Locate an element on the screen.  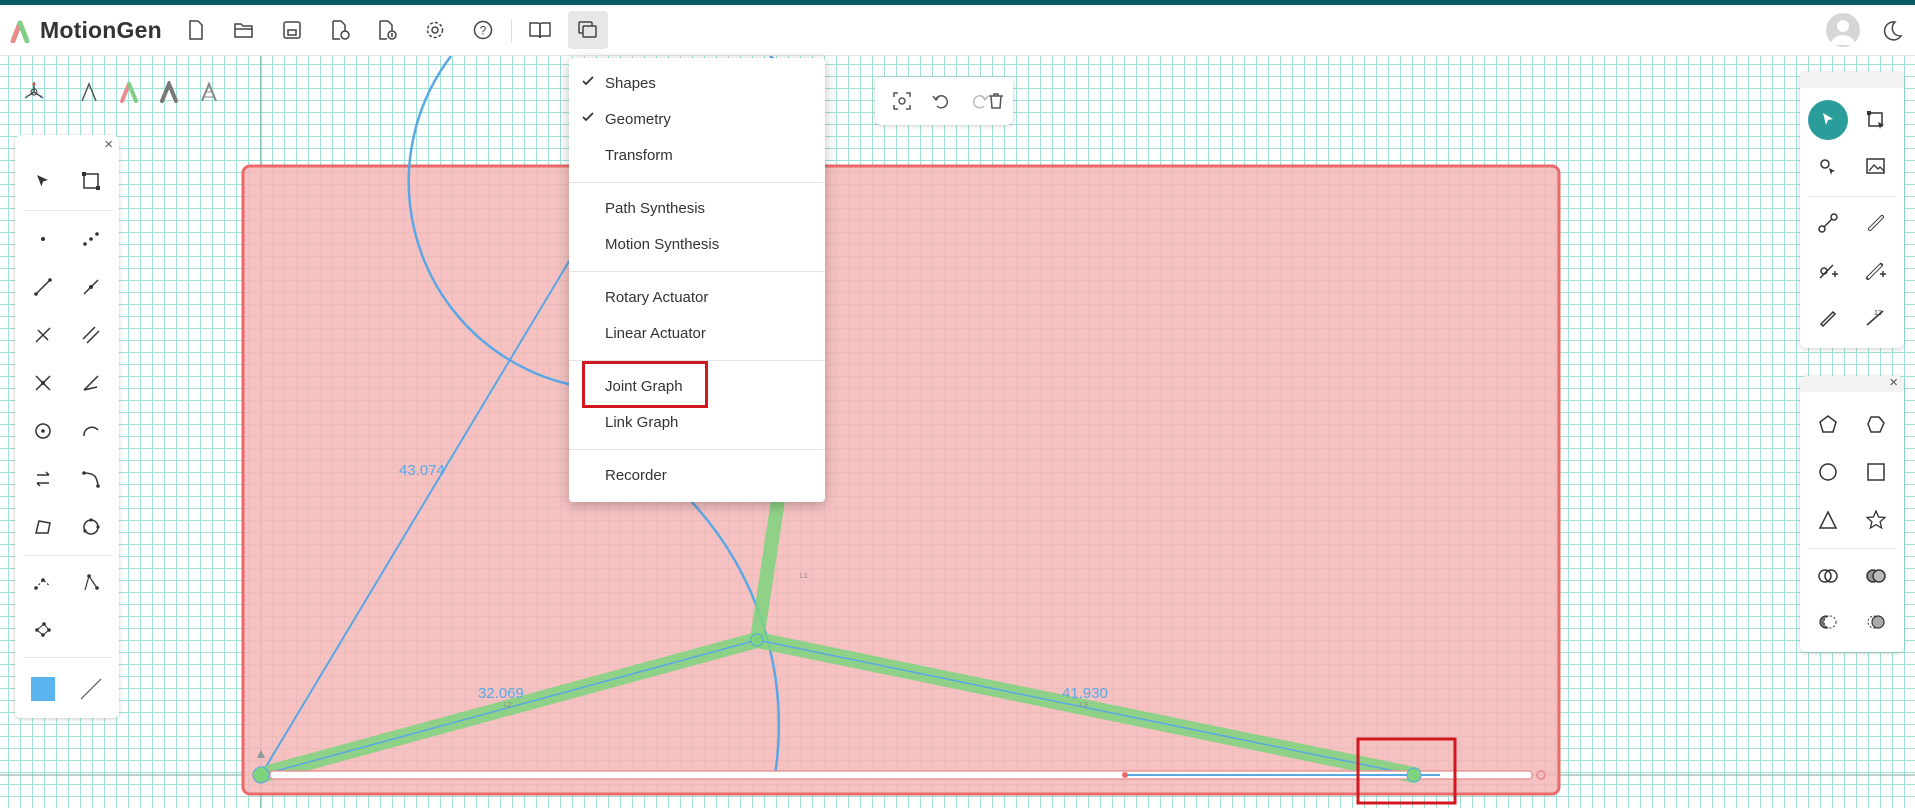
exclude-tool is located at coordinates (1876, 622).